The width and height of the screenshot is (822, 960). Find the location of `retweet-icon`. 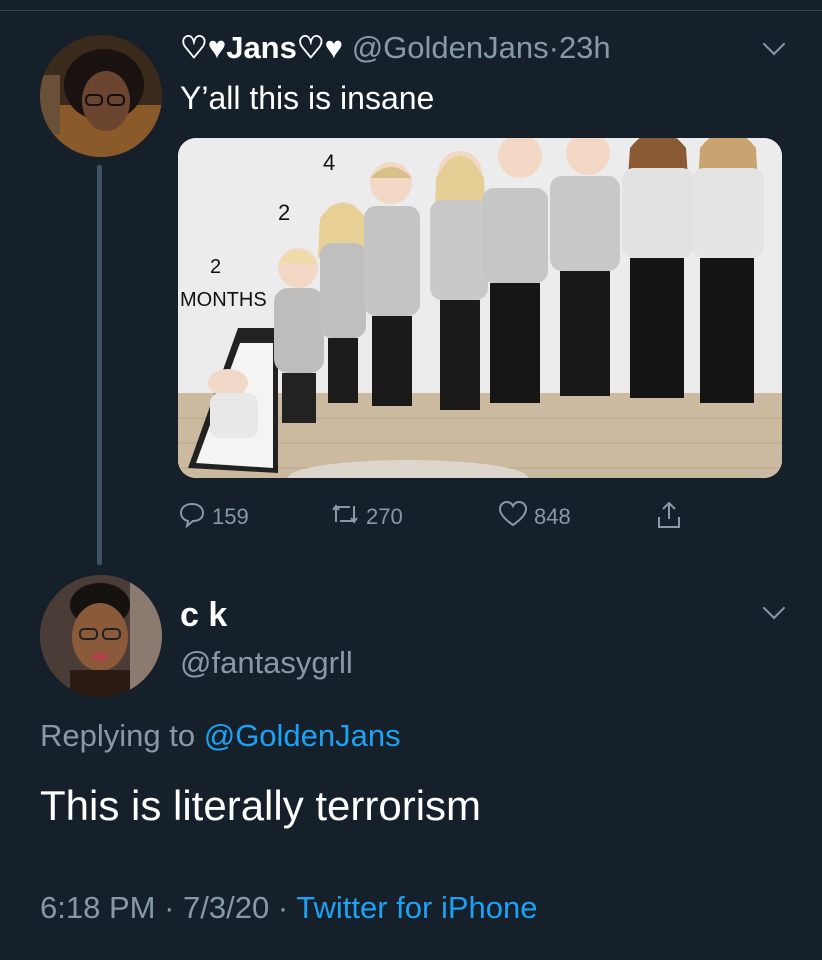

retweet-icon is located at coordinates (348, 517).